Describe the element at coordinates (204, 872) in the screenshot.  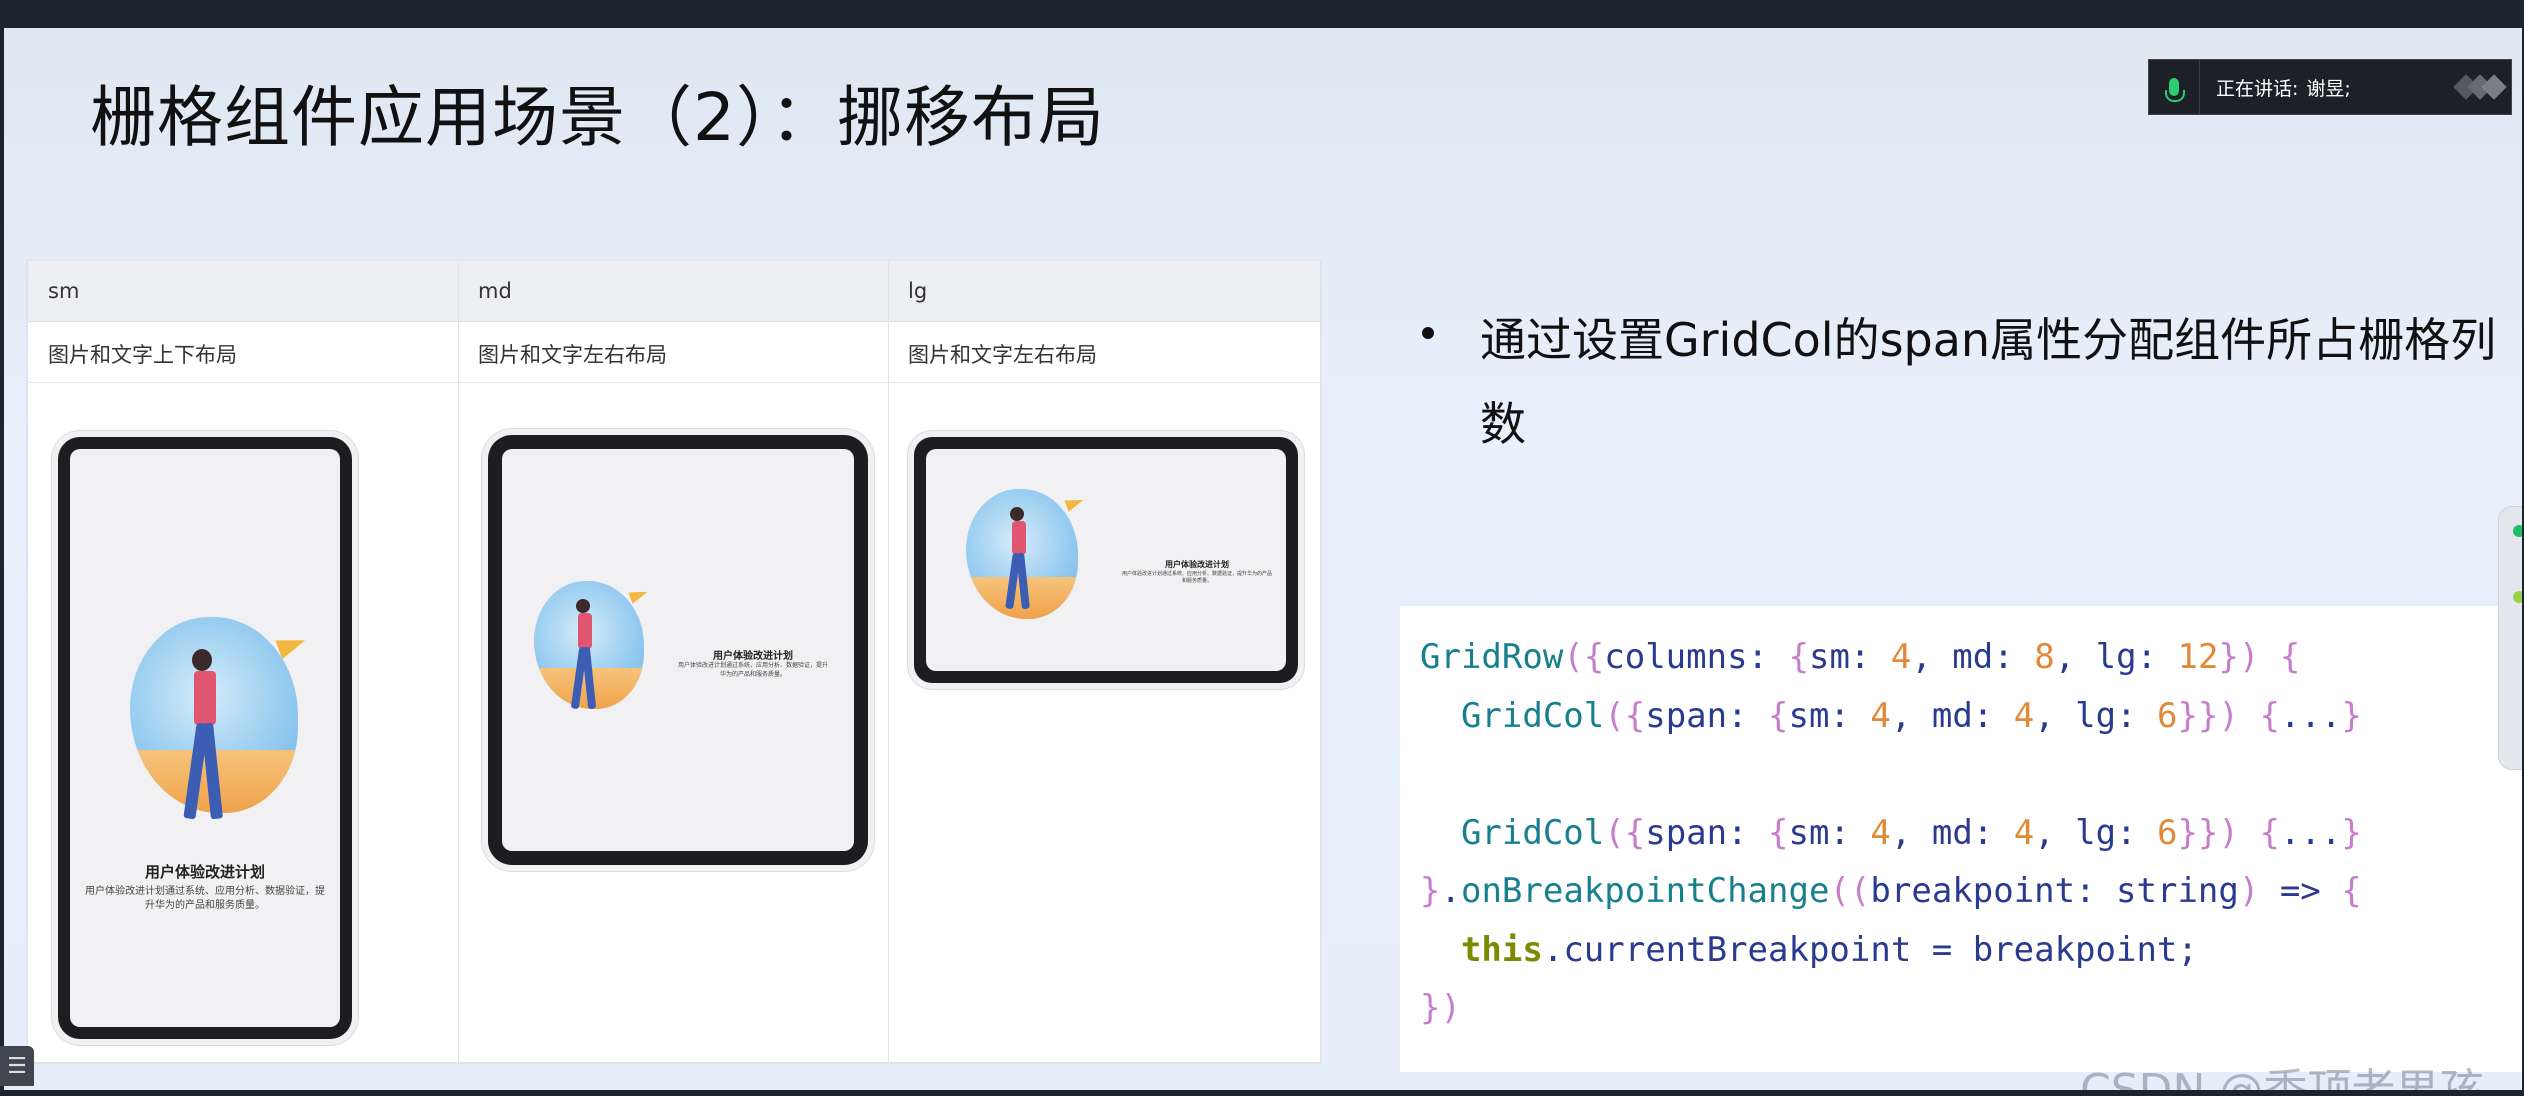
I see `device-title-sm: 用户体验改进计划` at that location.